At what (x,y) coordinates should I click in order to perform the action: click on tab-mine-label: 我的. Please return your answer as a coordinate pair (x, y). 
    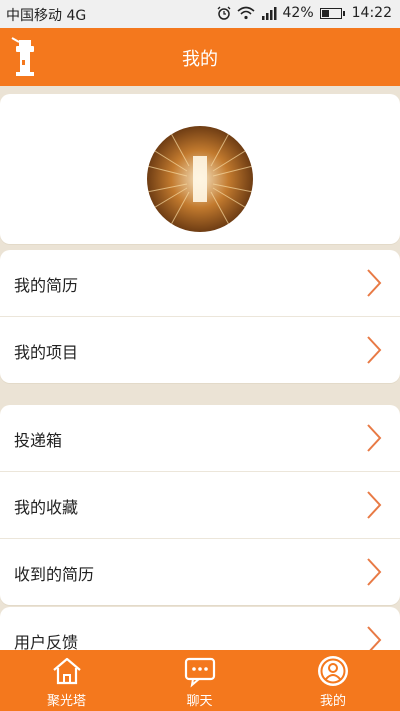
    Looking at the image, I should click on (332, 701).